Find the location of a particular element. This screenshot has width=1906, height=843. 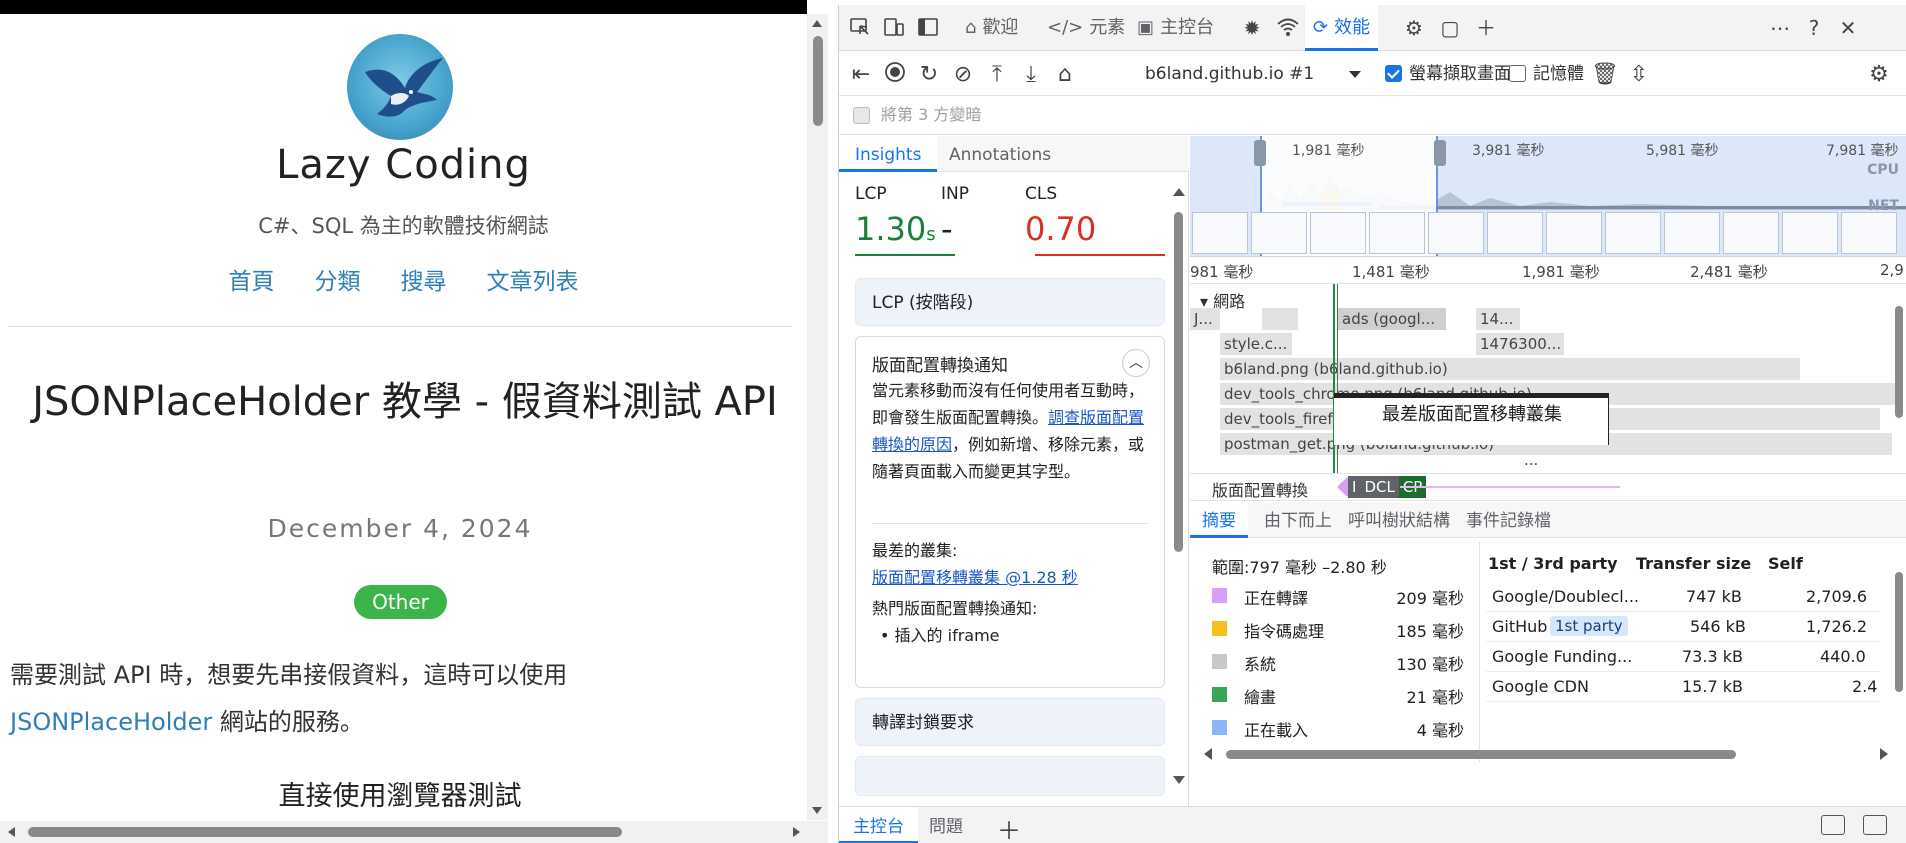

record-button is located at coordinates (895, 75).